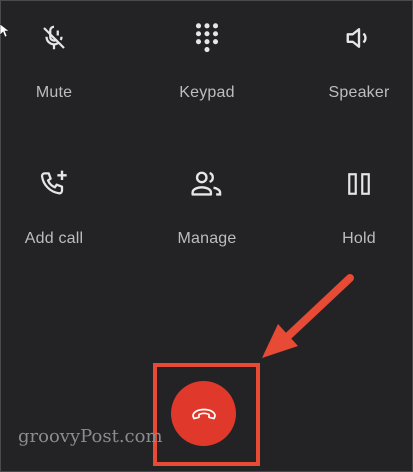 The width and height of the screenshot is (413, 472). What do you see at coordinates (359, 92) in the screenshot?
I see `speaker-label: Speaker` at bounding box center [359, 92].